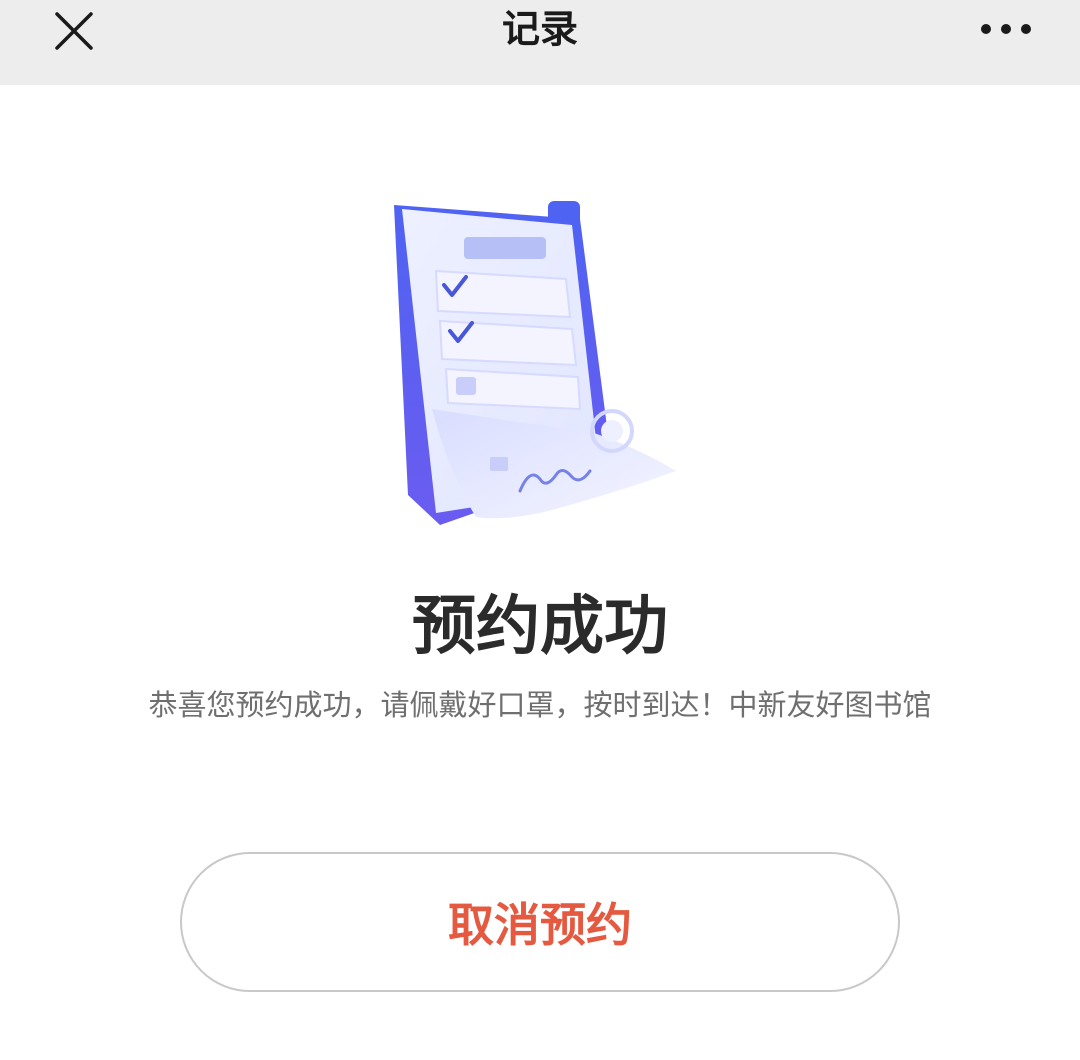 Image resolution: width=1080 pixels, height=1060 pixels. What do you see at coordinates (535, 363) in the screenshot?
I see `signed-document-checklist-illustration` at bounding box center [535, 363].